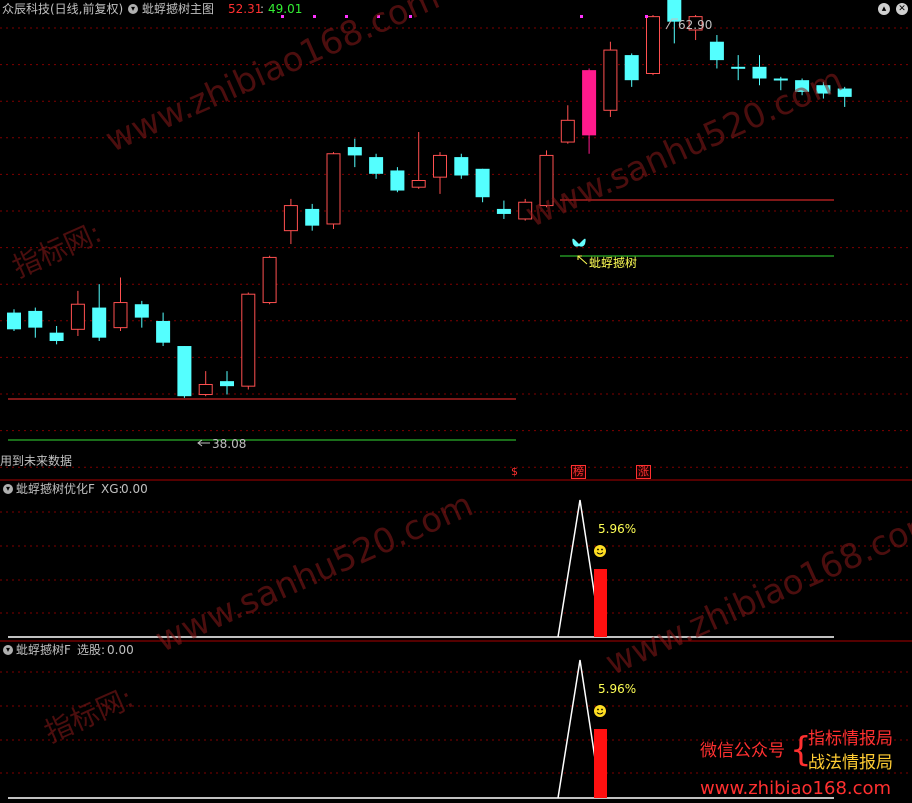  What do you see at coordinates (617, 529) in the screenshot?
I see `panel1-pct: 5.96%` at bounding box center [617, 529].